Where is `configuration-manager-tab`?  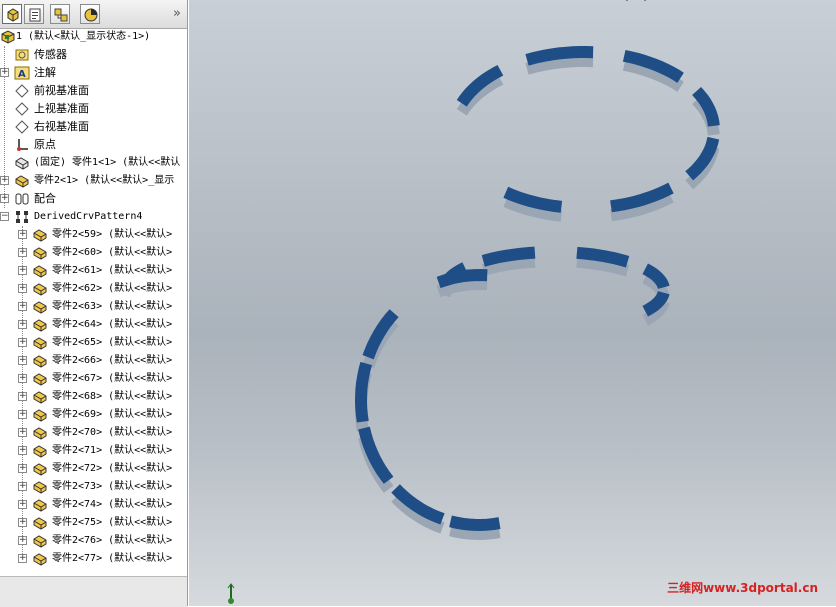
configuration-manager-tab is located at coordinates (60, 14).